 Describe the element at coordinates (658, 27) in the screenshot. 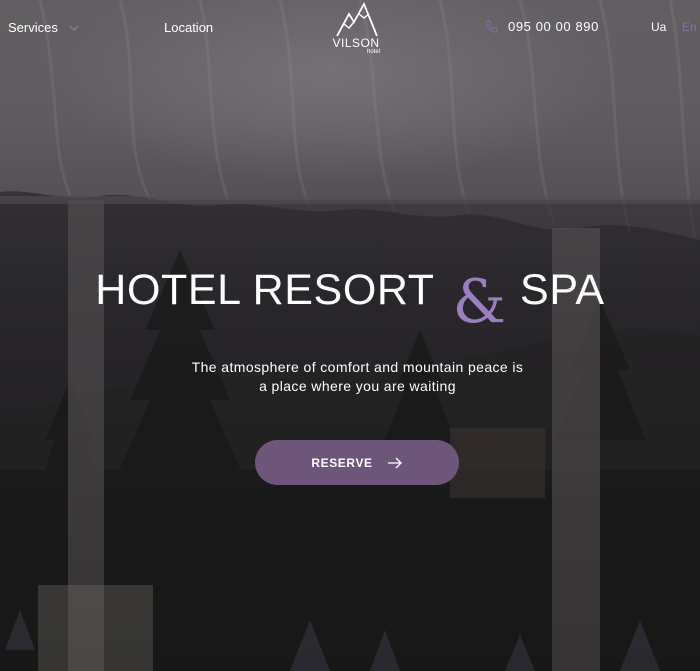

I see `language-ua: Ua` at that location.